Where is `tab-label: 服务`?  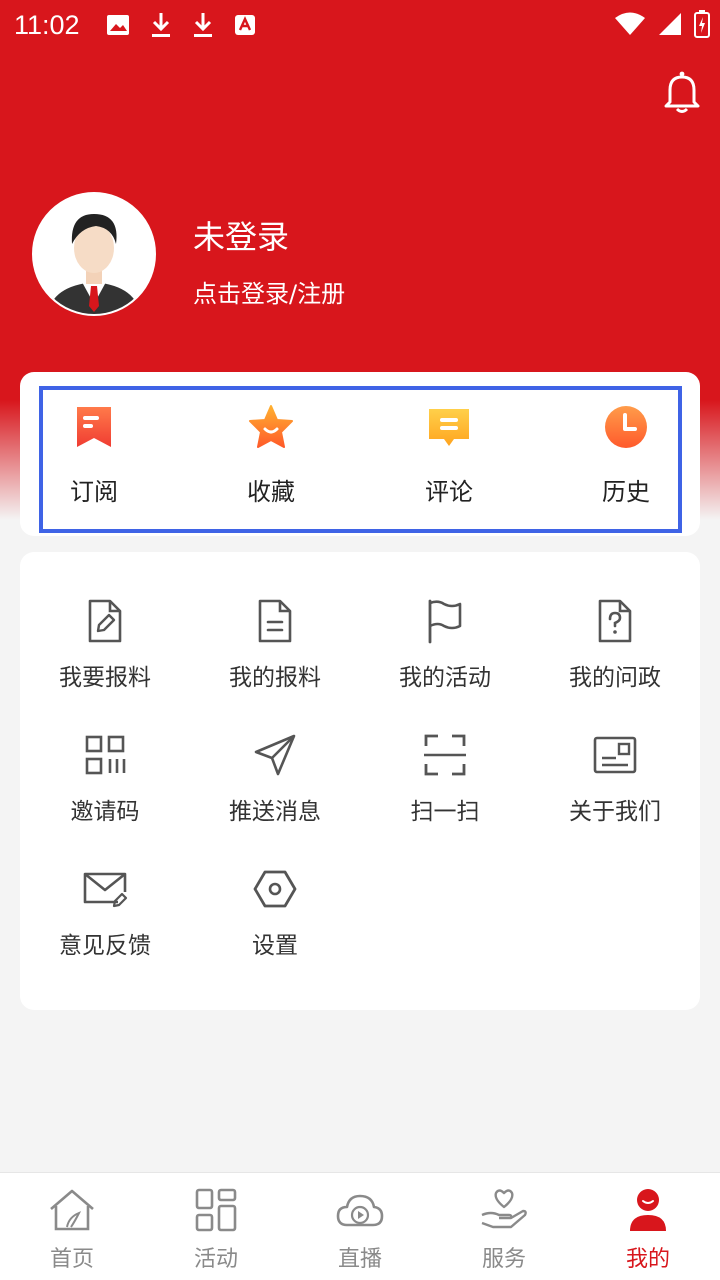 tab-label: 服务 is located at coordinates (503, 1259).